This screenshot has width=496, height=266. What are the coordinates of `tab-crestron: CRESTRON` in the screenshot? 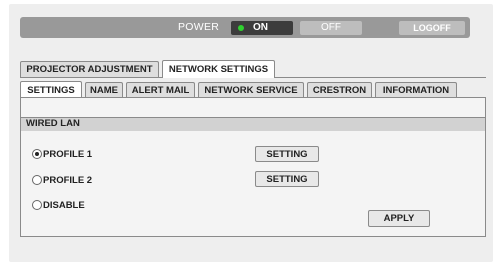 It's located at (339, 90).